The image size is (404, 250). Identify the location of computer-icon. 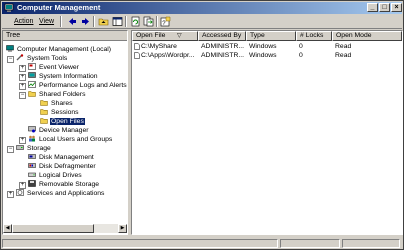
(10, 48).